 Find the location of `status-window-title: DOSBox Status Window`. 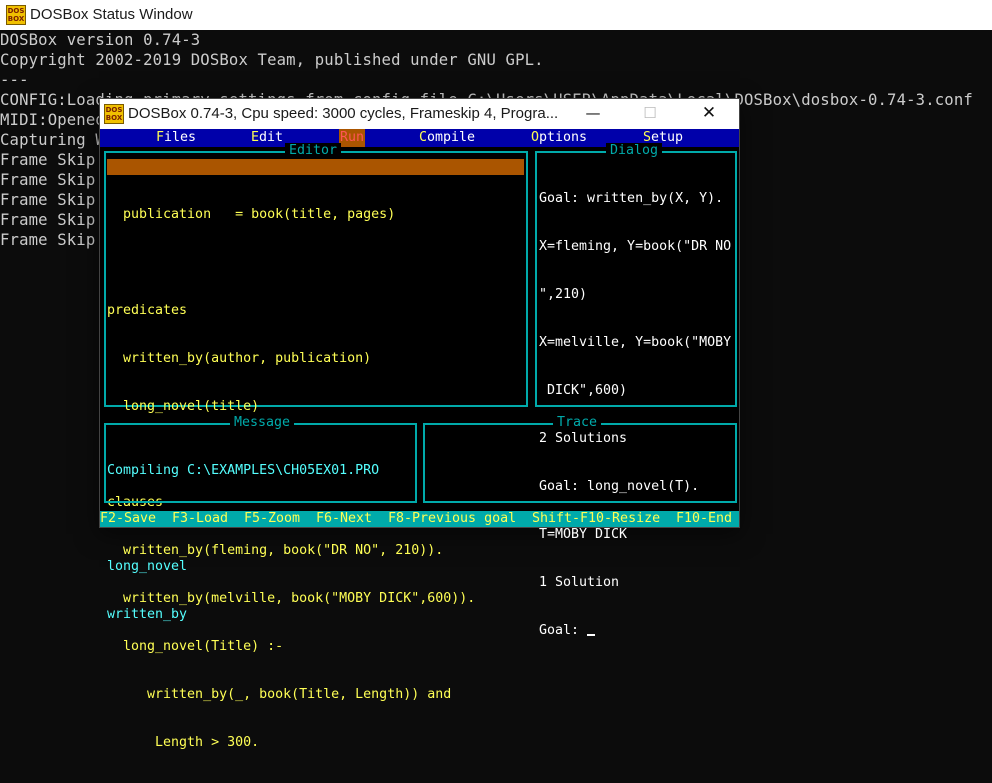

status-window-title: DOSBox Status Window is located at coordinates (111, 14).